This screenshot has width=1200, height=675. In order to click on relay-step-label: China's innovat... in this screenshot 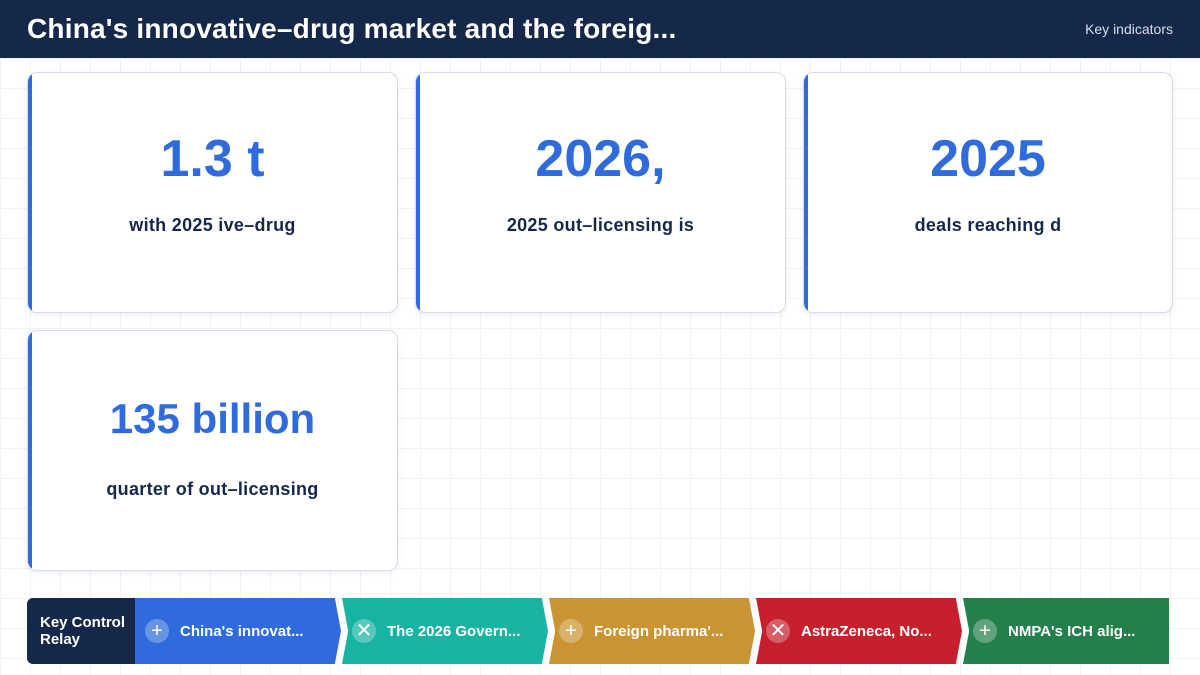, I will do `click(242, 631)`.